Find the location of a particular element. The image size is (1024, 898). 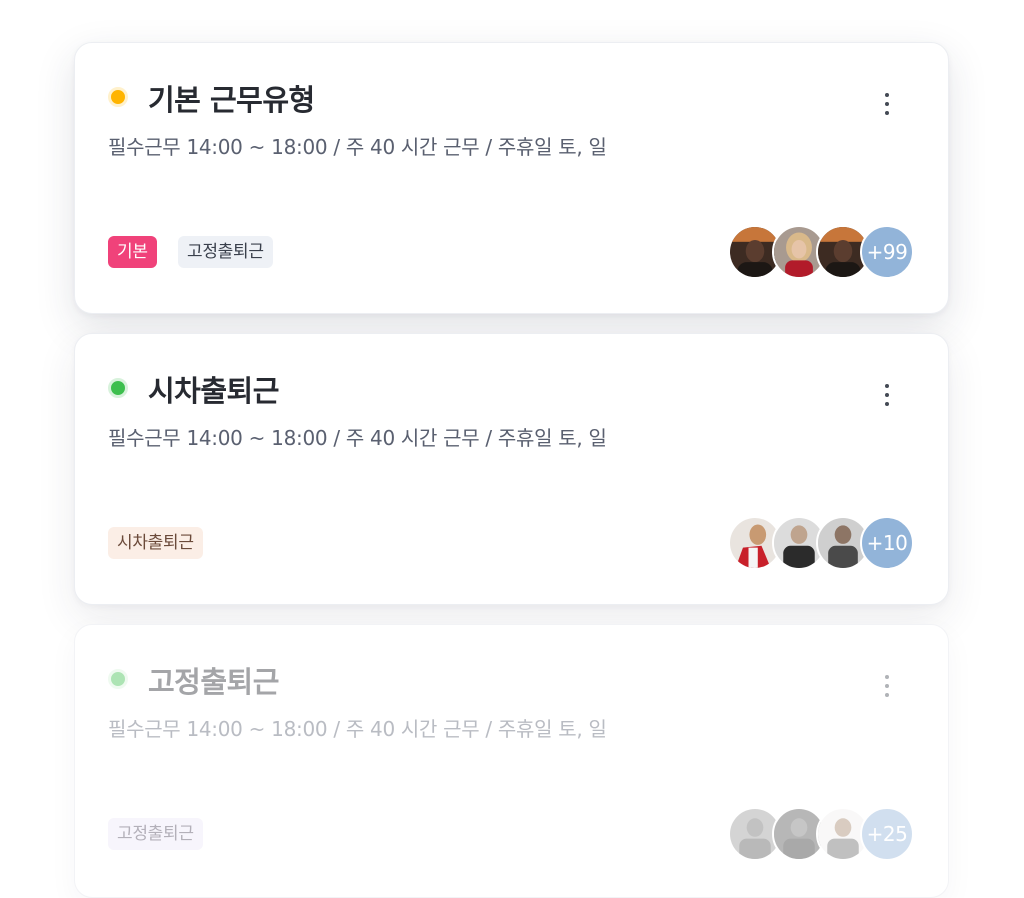

member-avatar-group: +25 is located at coordinates (823, 834).